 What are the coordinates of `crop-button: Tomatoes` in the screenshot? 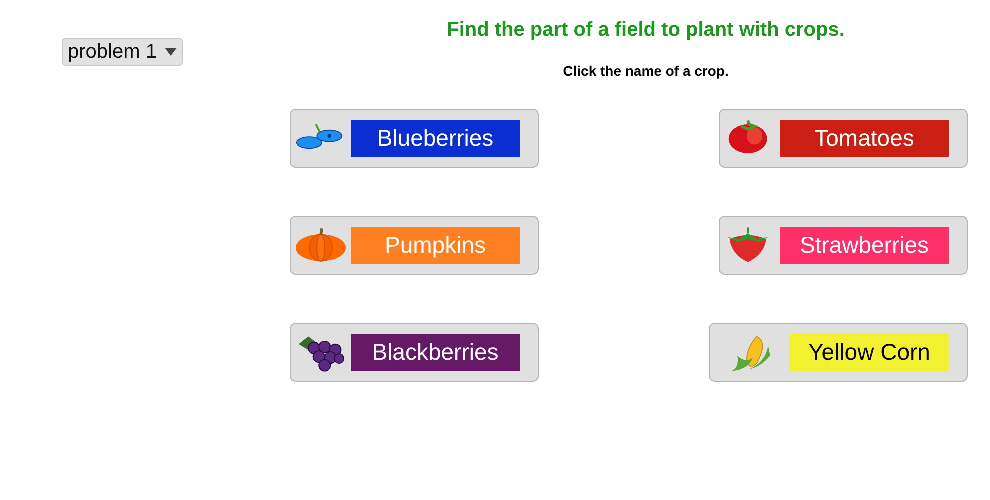 It's located at (843, 138).